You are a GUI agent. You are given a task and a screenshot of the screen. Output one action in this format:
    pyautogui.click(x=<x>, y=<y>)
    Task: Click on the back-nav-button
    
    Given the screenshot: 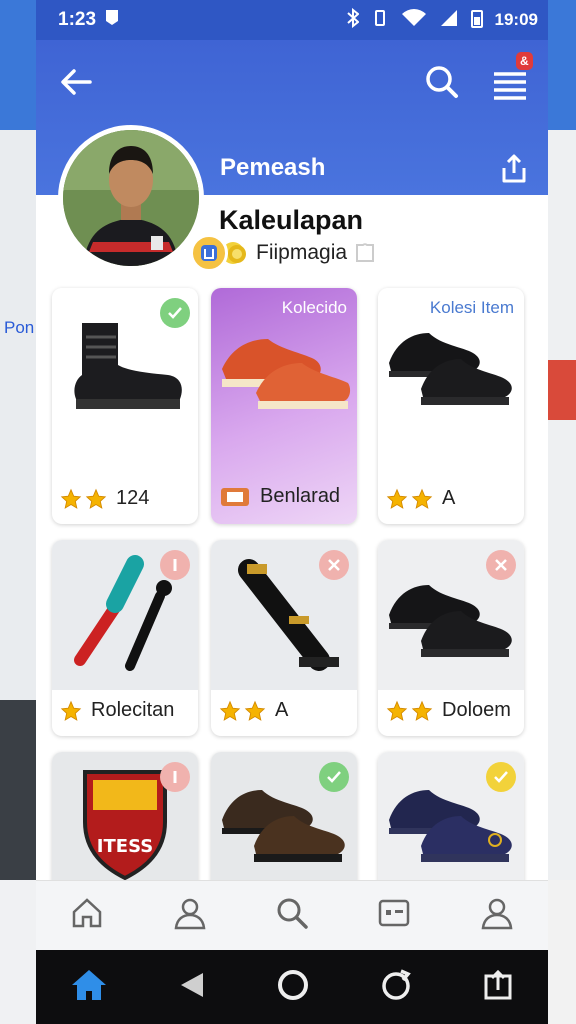 What is the action you would take?
    pyautogui.click(x=192, y=987)
    